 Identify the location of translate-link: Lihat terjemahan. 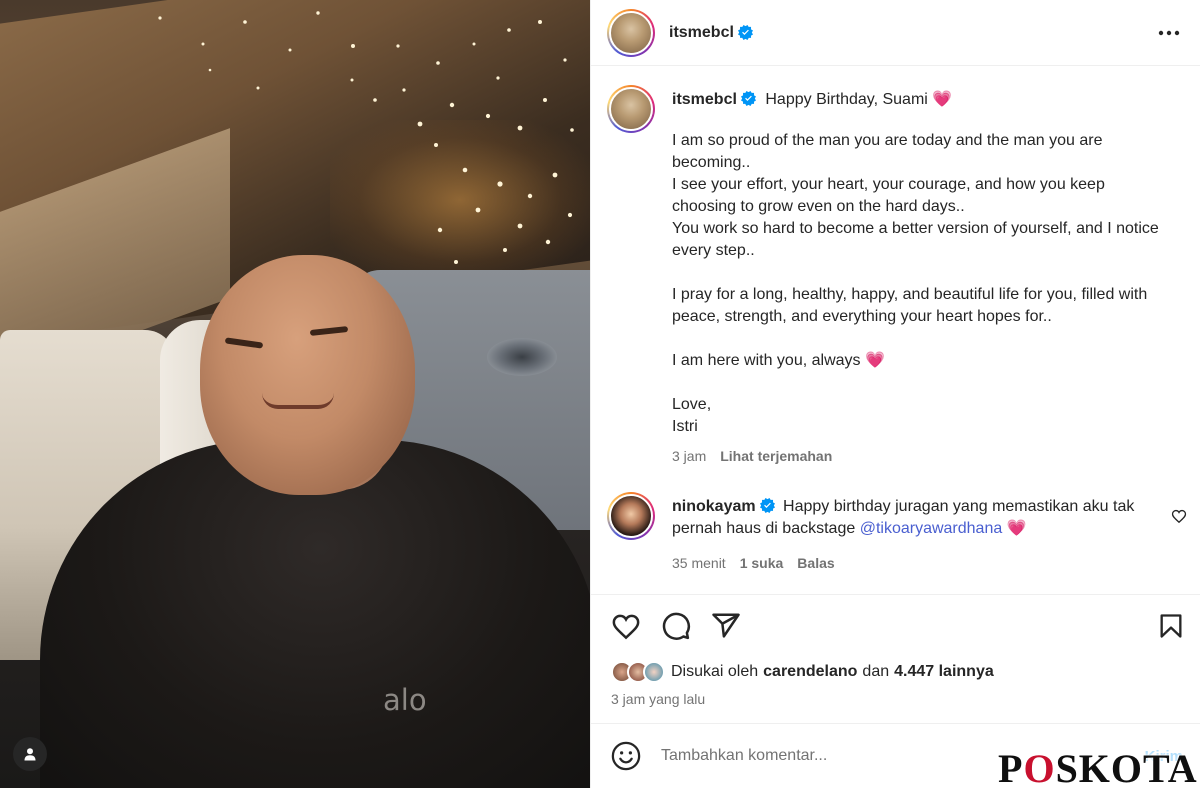
(776, 456).